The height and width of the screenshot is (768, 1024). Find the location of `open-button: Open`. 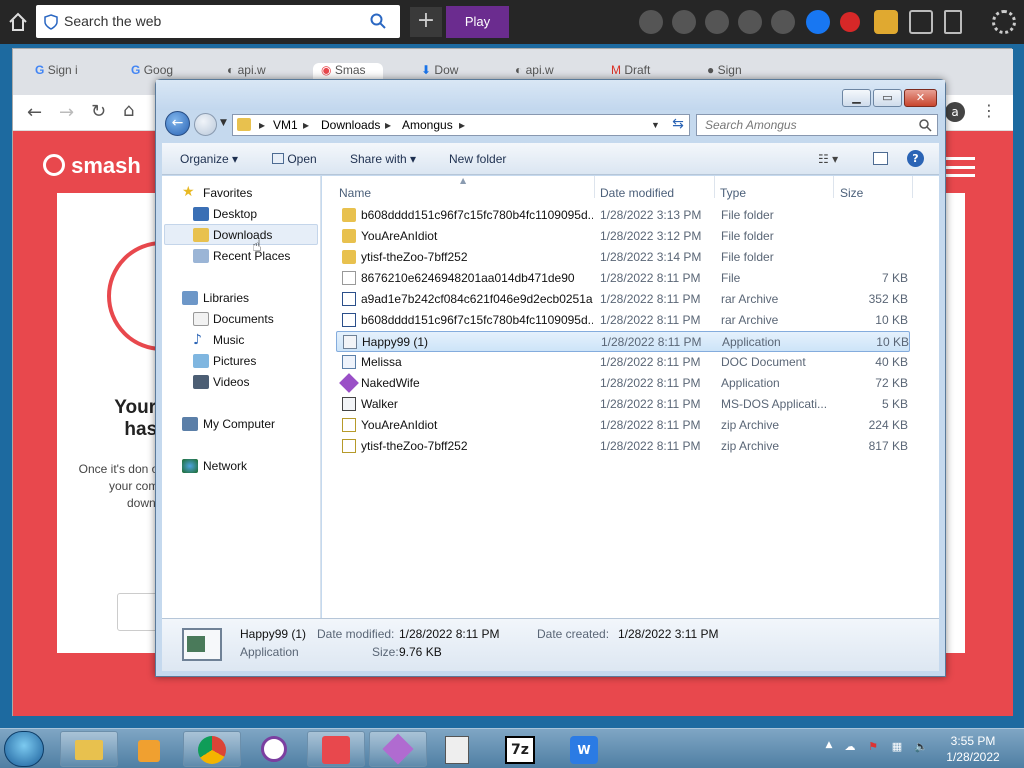

open-button: Open is located at coordinates (294, 159).